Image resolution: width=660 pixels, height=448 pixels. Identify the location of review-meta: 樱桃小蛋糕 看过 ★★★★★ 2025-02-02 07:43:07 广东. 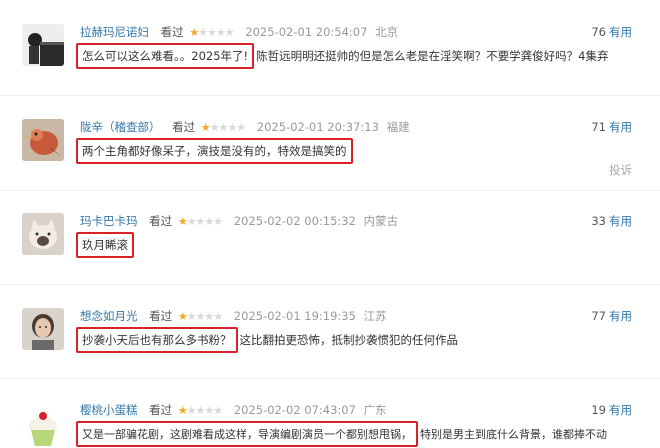
(233, 410).